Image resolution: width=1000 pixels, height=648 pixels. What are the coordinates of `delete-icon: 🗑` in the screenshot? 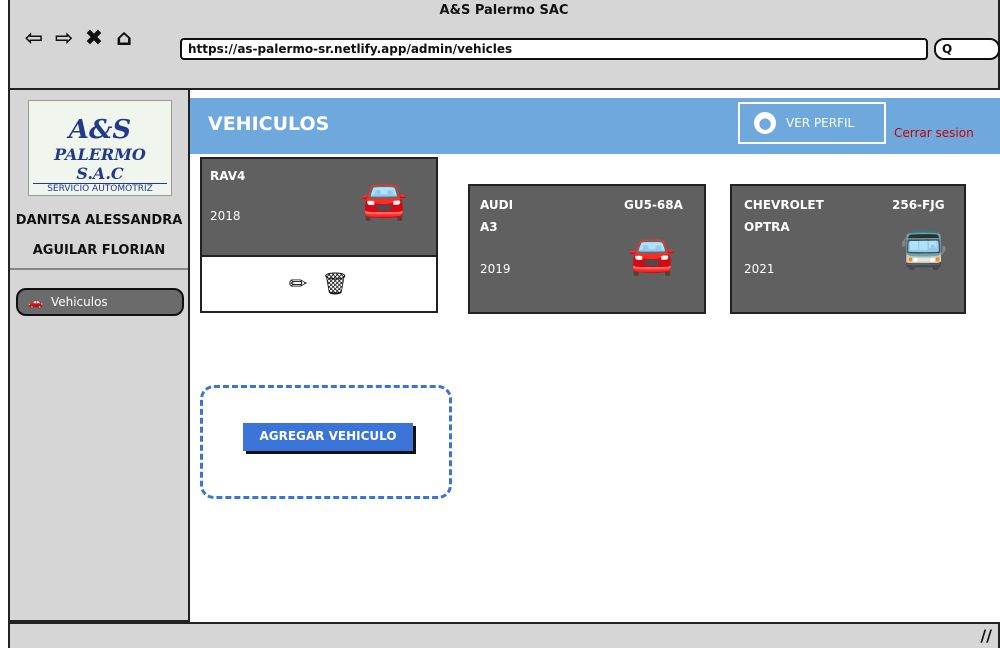 It's located at (335, 284).